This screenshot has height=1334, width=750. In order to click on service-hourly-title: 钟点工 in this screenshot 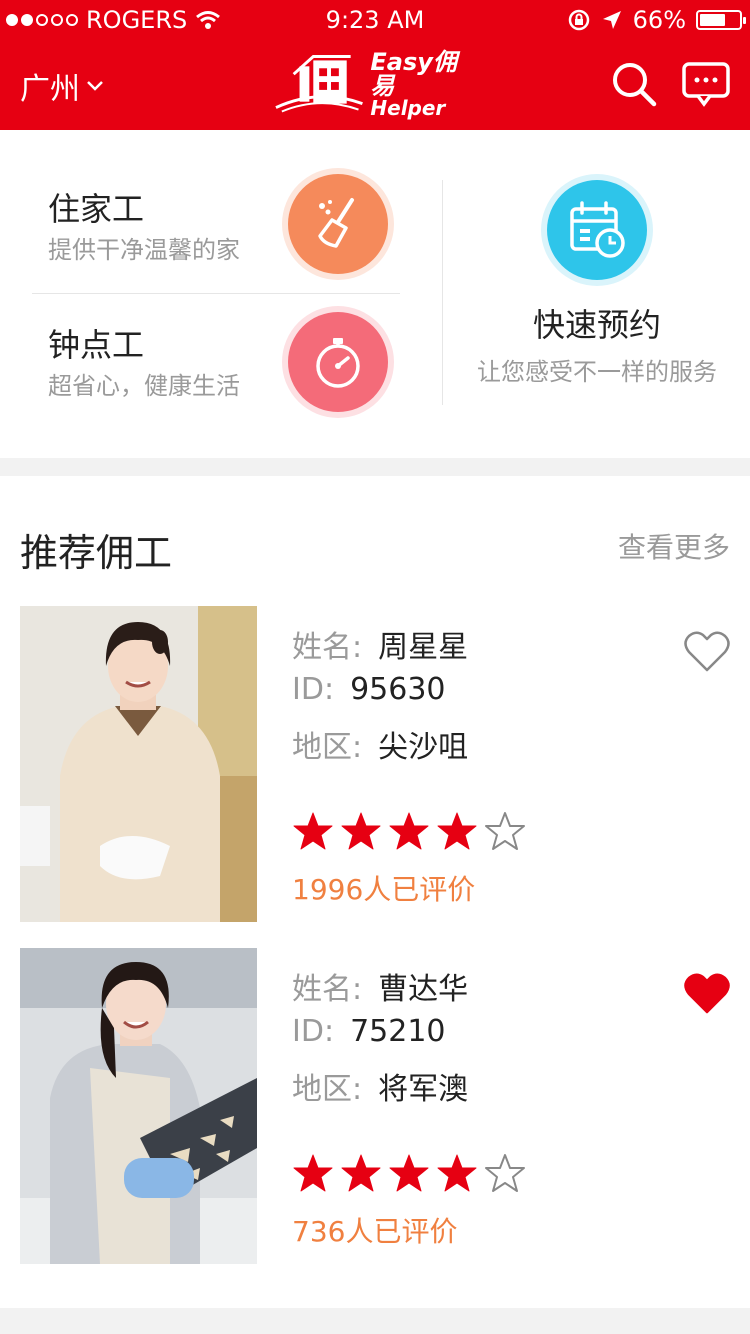, I will do `click(96, 345)`.